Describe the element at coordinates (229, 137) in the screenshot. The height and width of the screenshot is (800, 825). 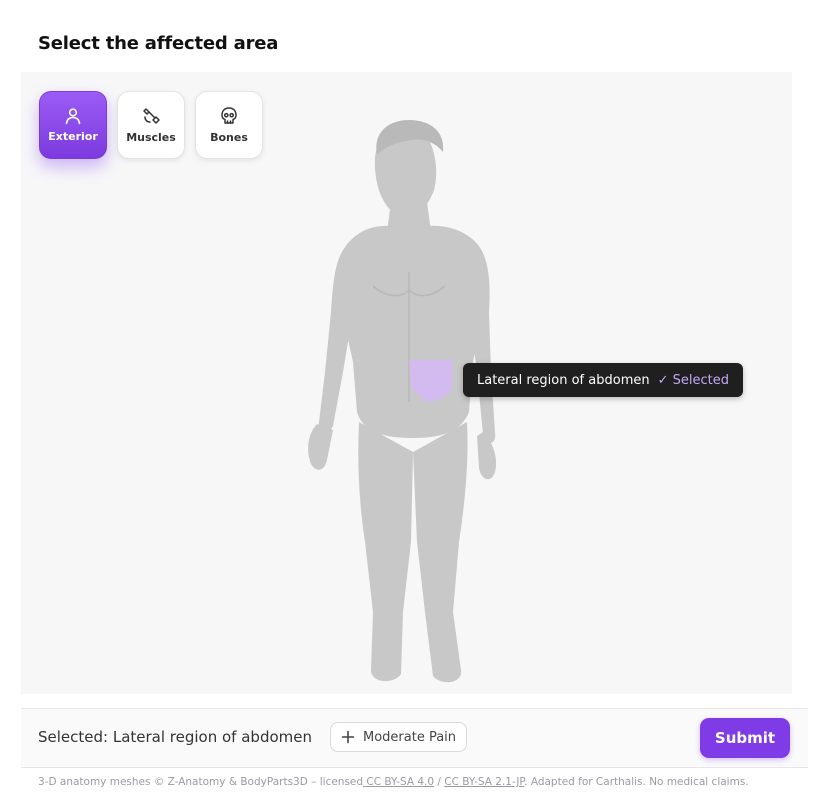
I see `mode-bones-label: Bones` at that location.